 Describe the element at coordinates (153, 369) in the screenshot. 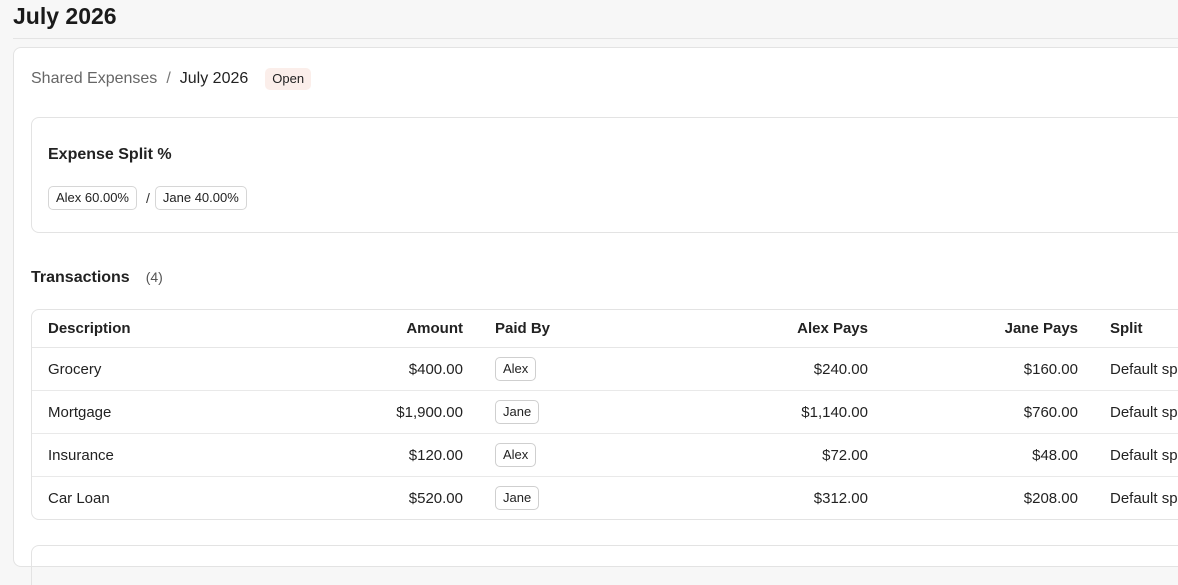

I see `cell-description: Grocery` at that location.